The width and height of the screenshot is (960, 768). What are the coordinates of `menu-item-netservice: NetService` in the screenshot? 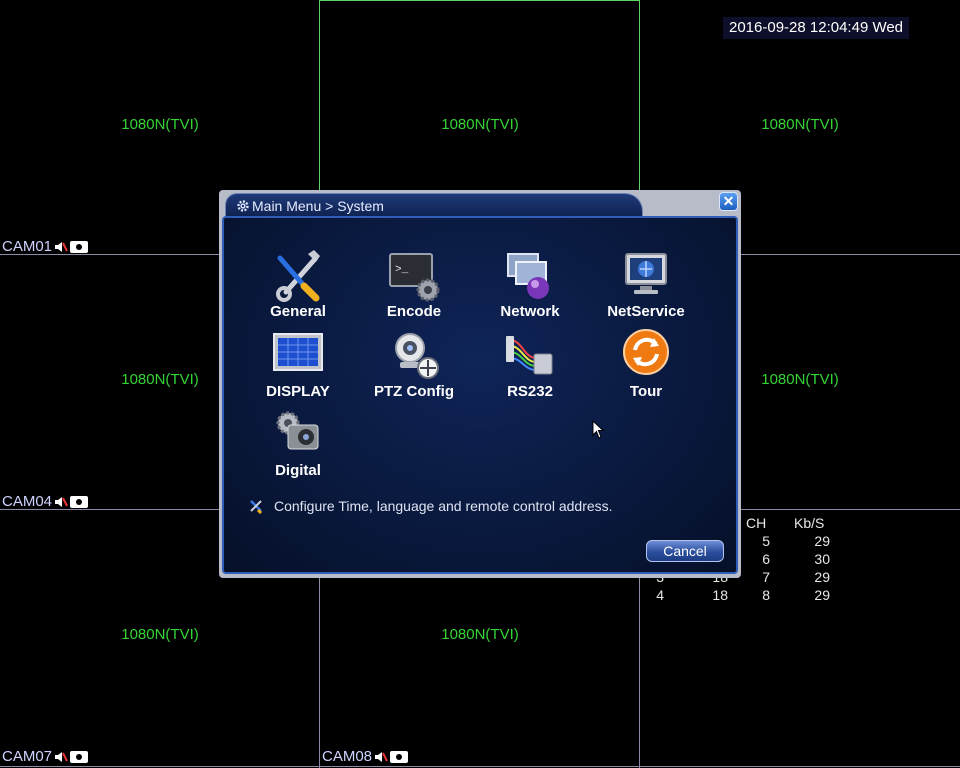 It's located at (646, 286).